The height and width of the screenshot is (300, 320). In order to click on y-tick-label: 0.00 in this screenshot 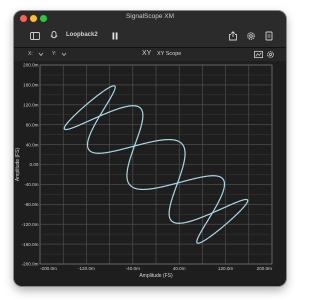, I will do `click(34, 164)`.